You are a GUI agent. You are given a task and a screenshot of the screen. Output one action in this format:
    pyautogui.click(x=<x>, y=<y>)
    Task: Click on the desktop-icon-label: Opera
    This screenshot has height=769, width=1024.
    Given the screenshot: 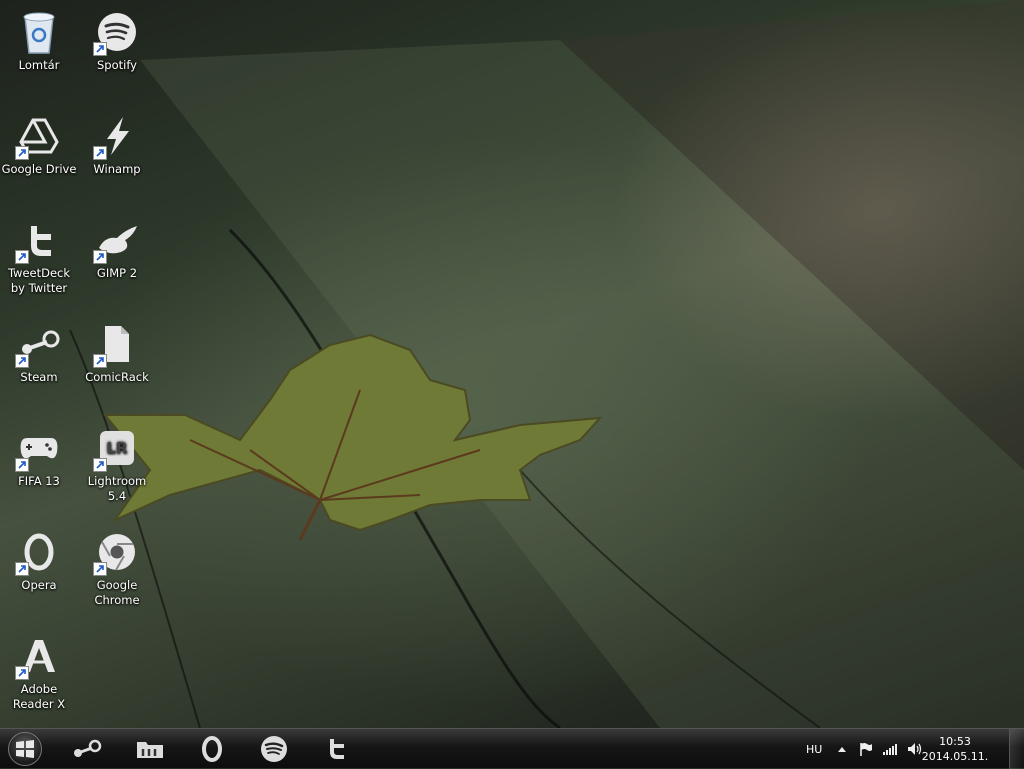 What is the action you would take?
    pyautogui.click(x=39, y=585)
    